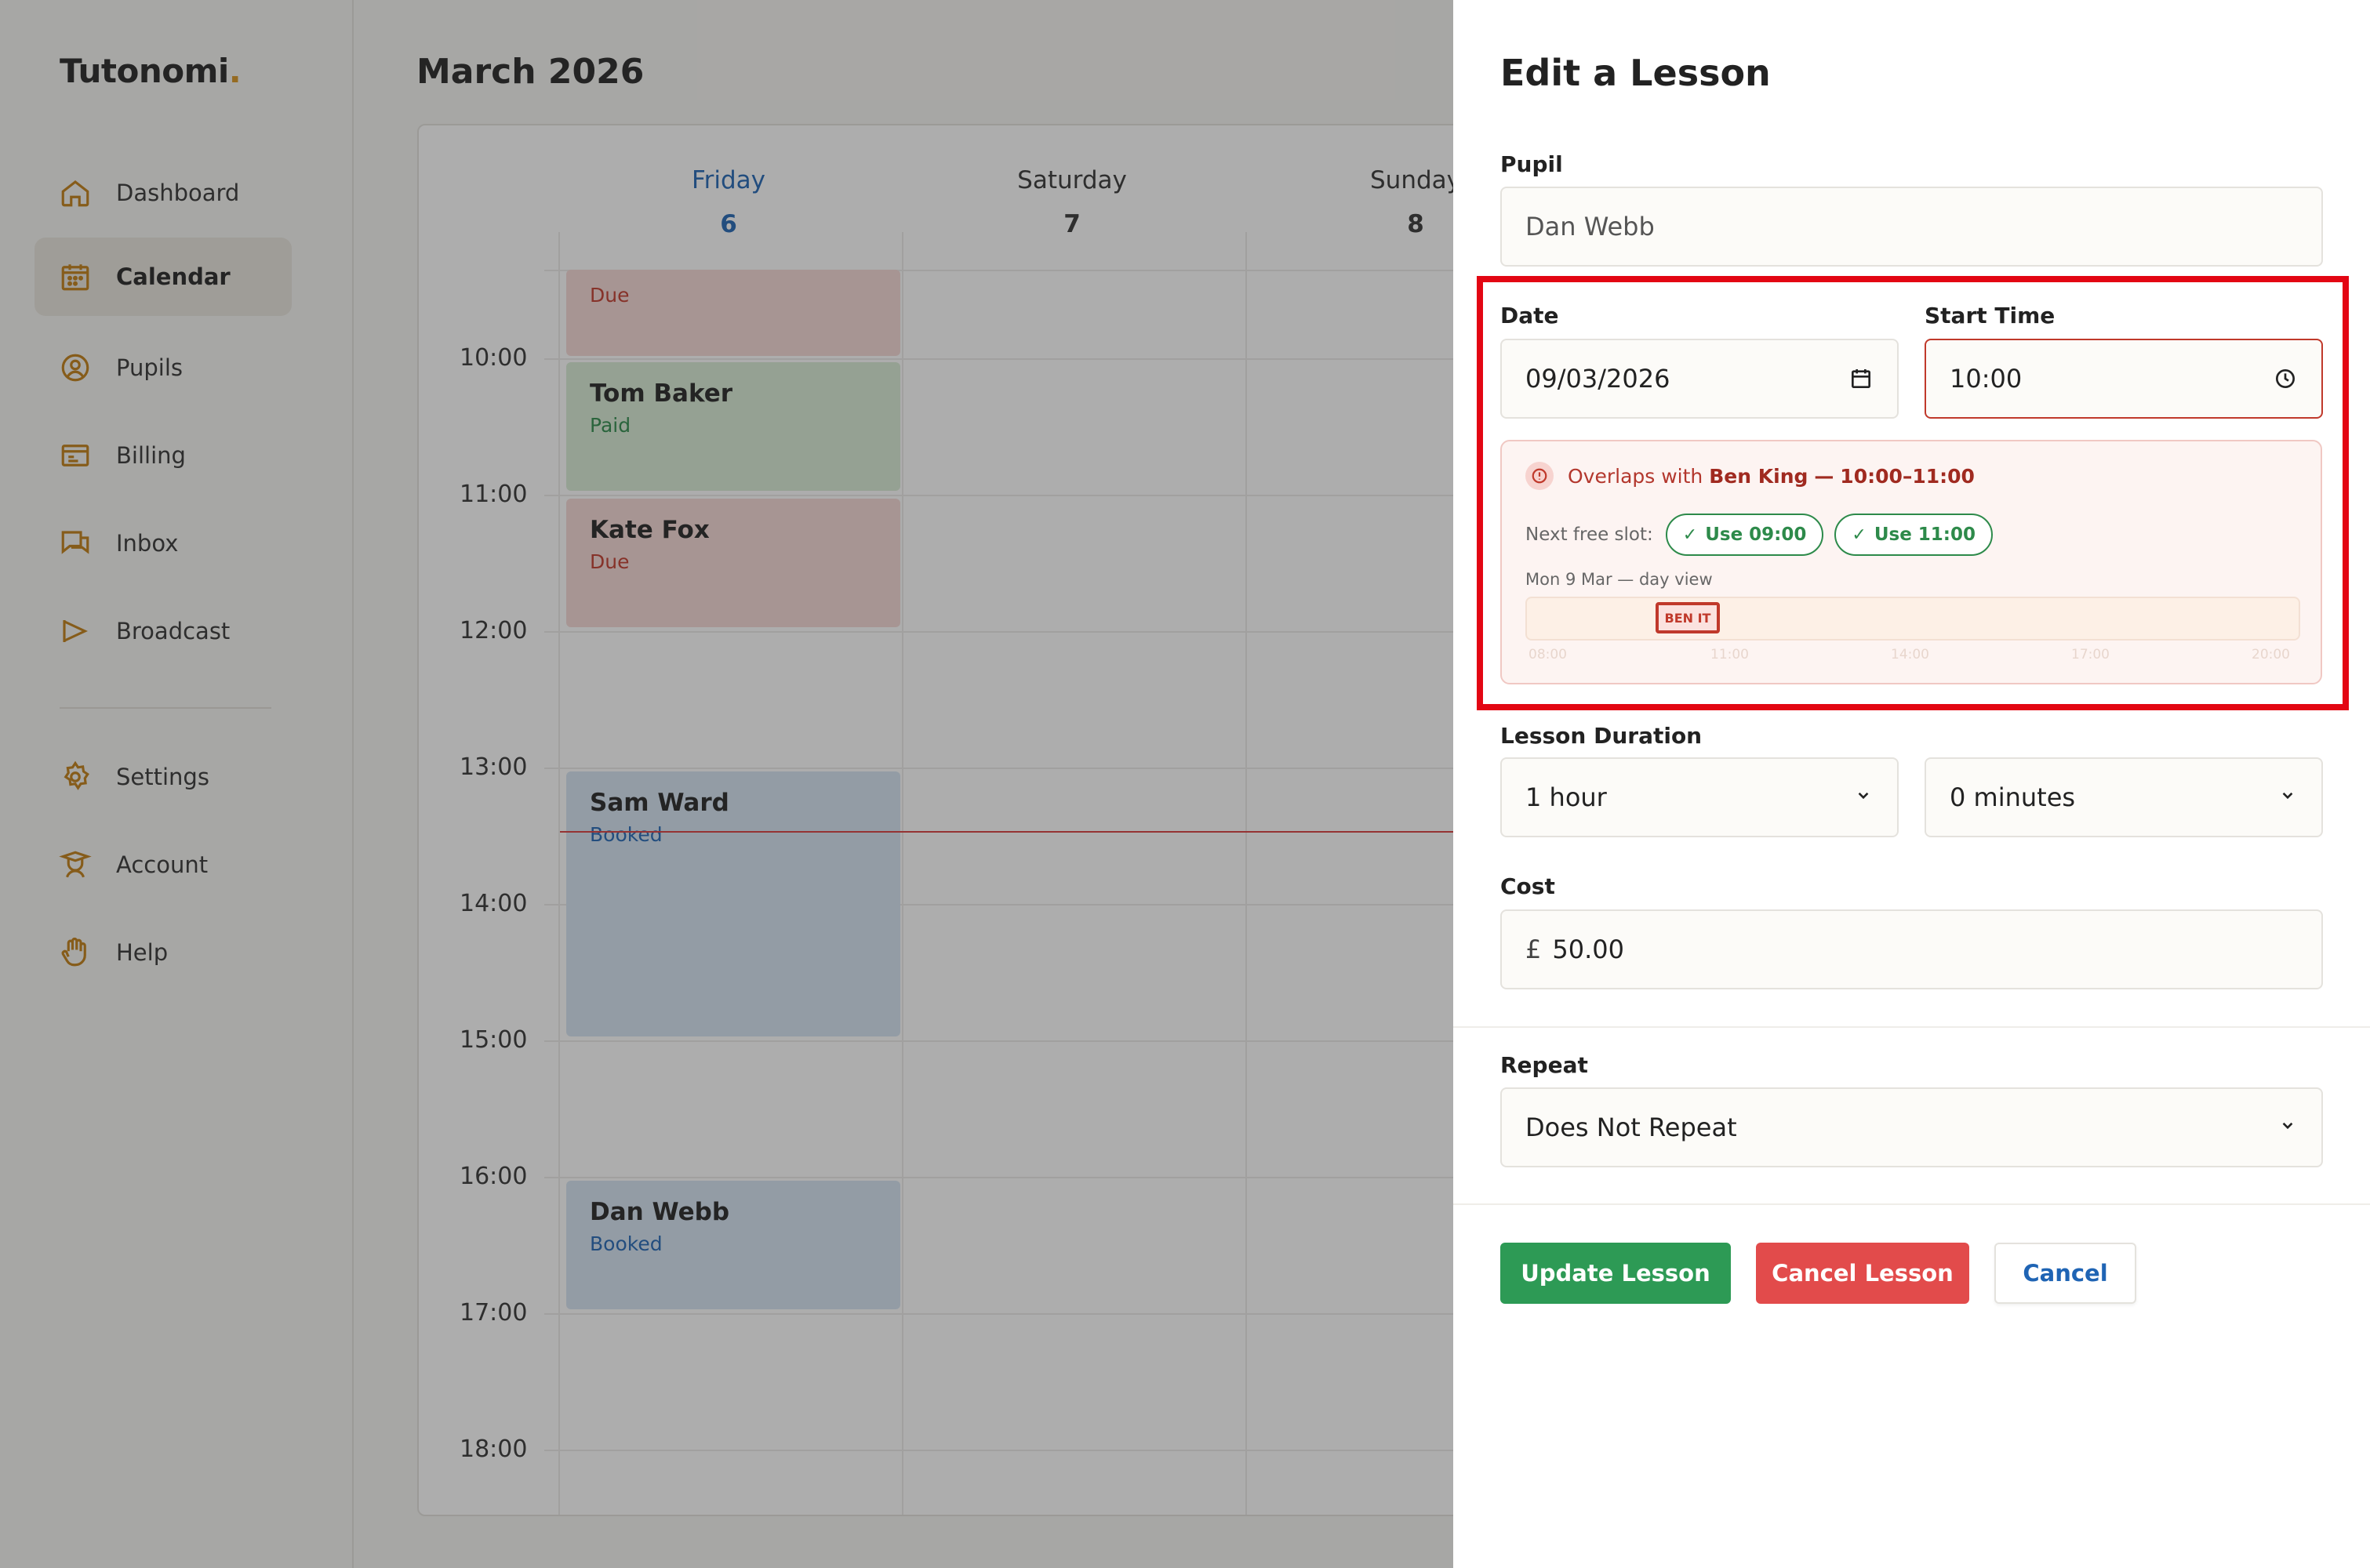 Image resolution: width=2370 pixels, height=1568 pixels. I want to click on currency-symbol: £, so click(1533, 949).